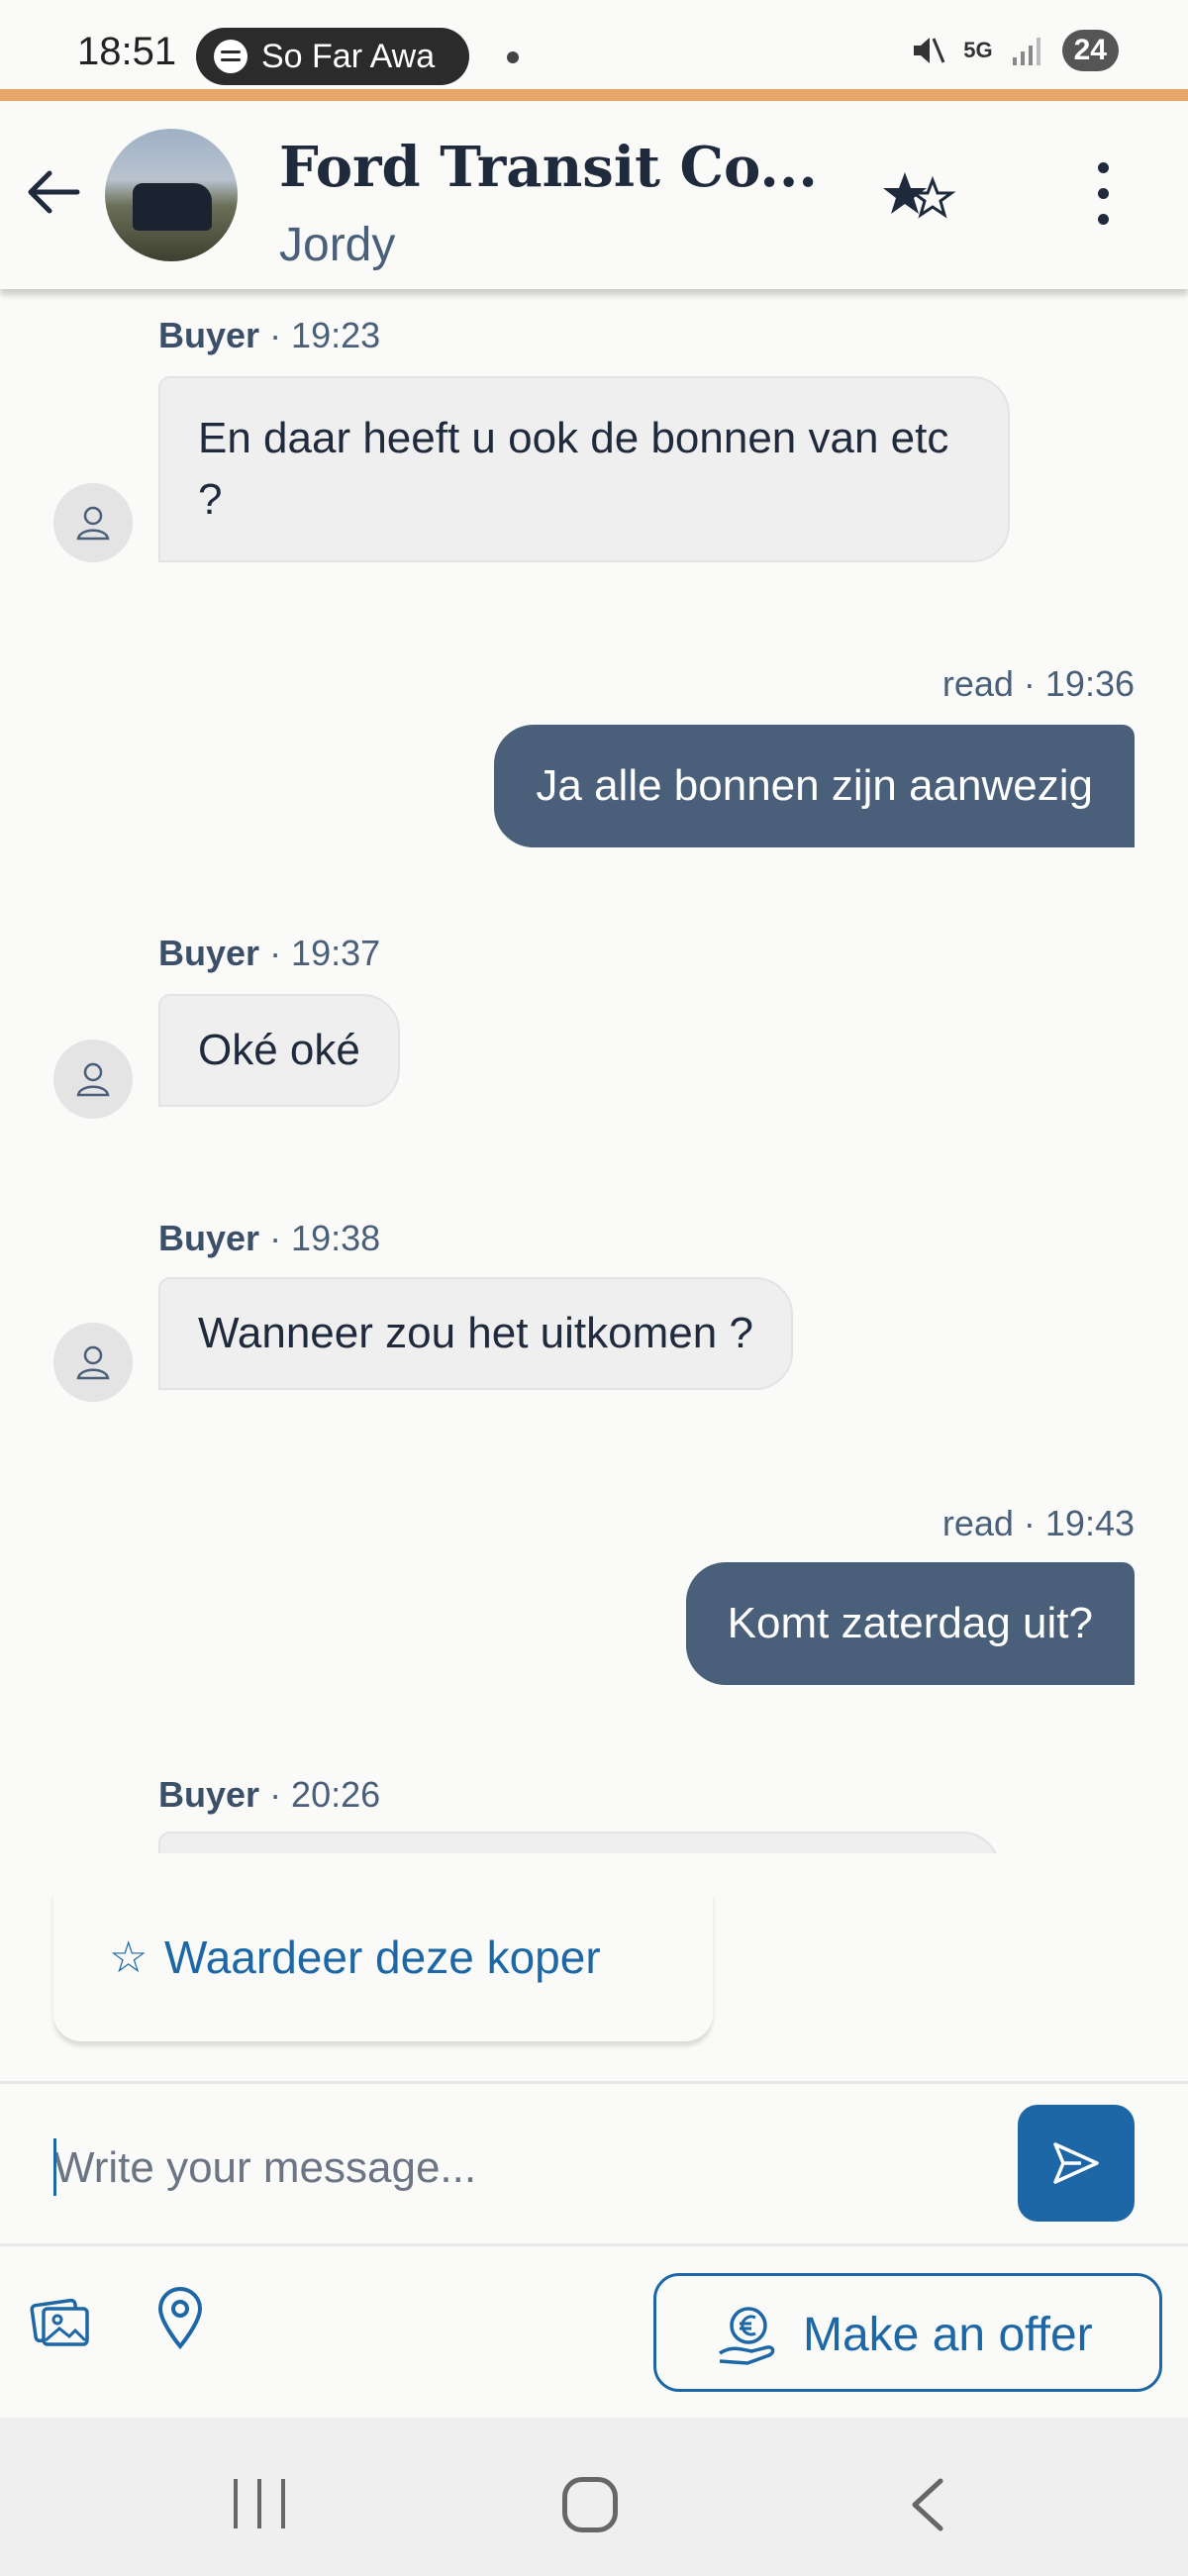 The image size is (1188, 2576). I want to click on message-time: · 19:38, so click(325, 1238).